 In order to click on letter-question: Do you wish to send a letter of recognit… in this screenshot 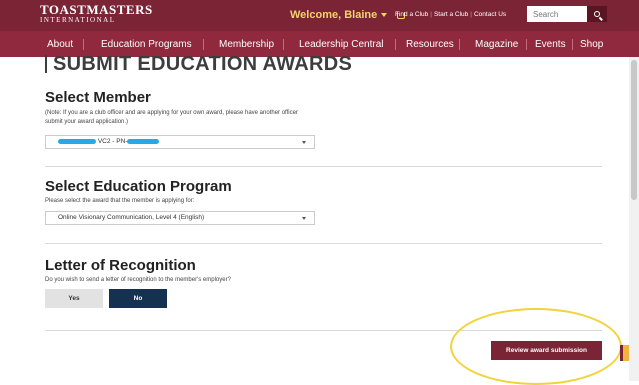, I will do `click(138, 280)`.